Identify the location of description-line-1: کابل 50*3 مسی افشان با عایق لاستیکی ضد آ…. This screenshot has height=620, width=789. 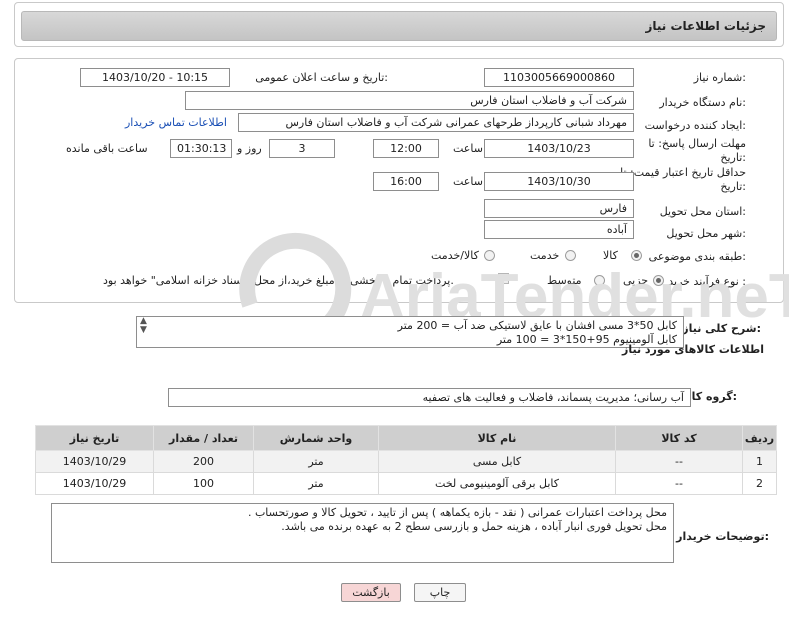
(537, 325).